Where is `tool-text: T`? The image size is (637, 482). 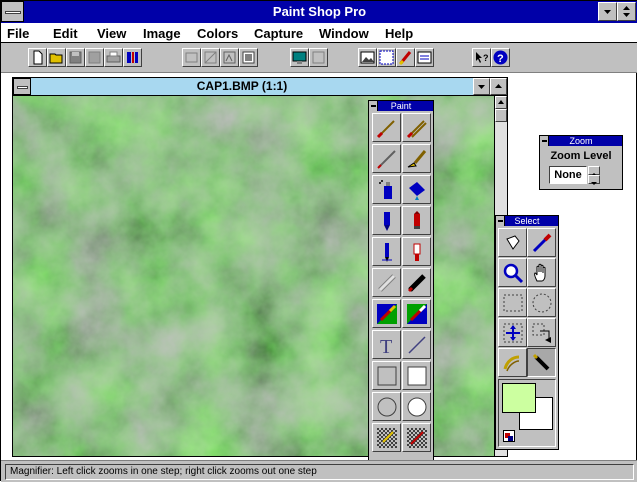
tool-text: T is located at coordinates (386, 344).